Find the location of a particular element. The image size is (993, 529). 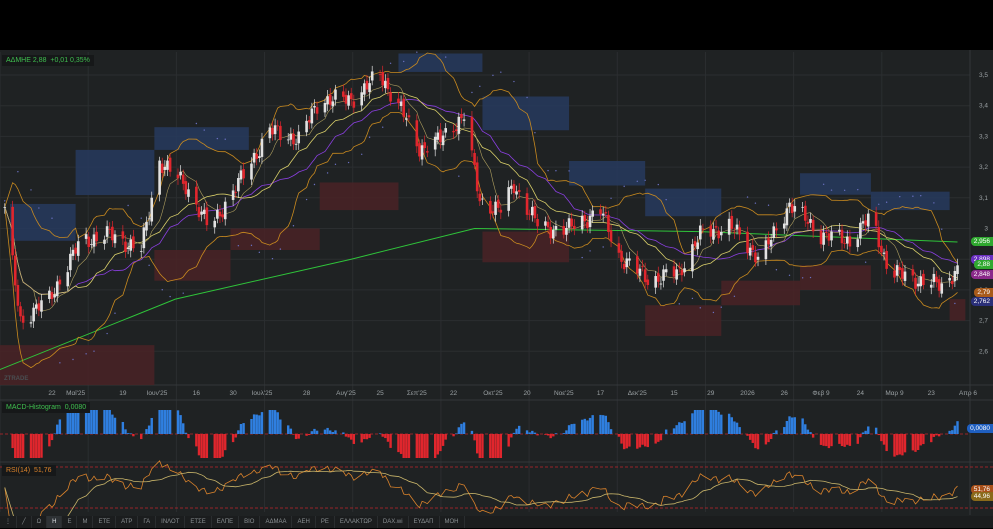

toolbar-button: Ε is located at coordinates (69, 522).